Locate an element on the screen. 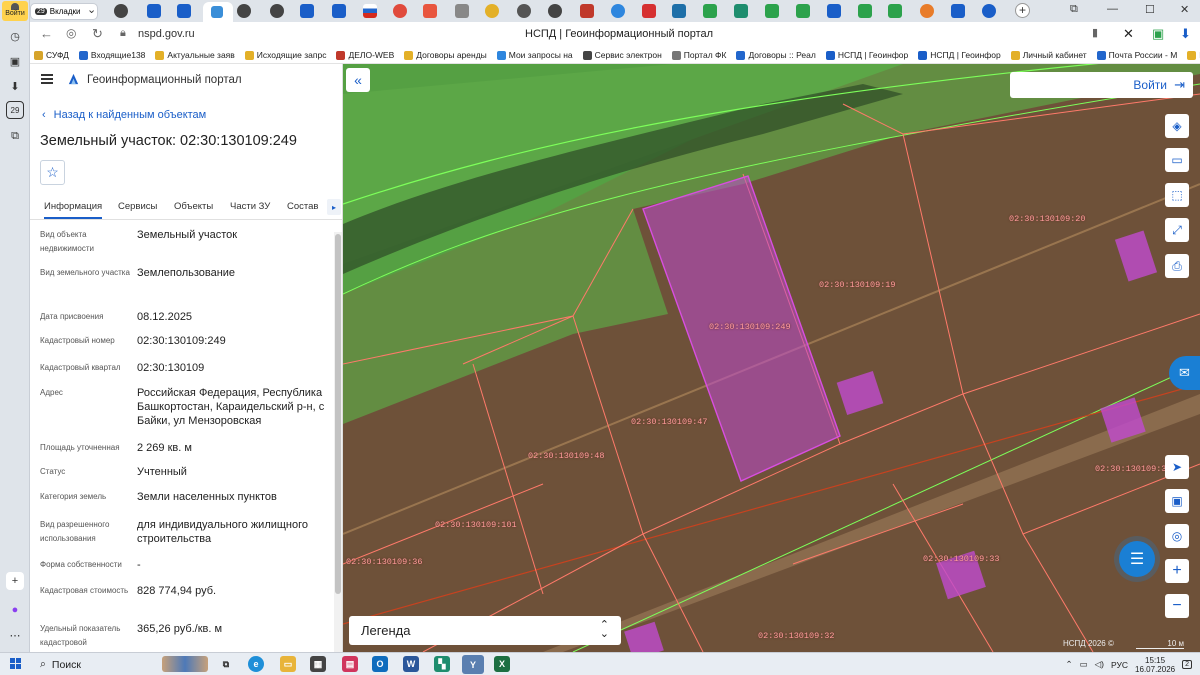  chevron-down-icon: ⌄ is located at coordinates (91, 9).